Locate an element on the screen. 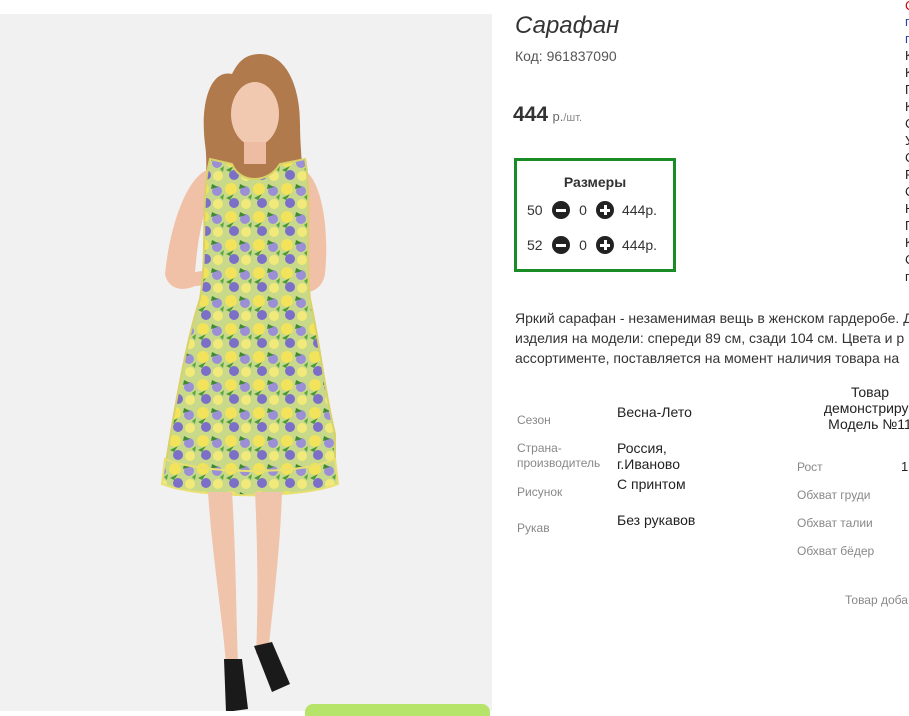  attribute-label: Рукав is located at coordinates (533, 528).